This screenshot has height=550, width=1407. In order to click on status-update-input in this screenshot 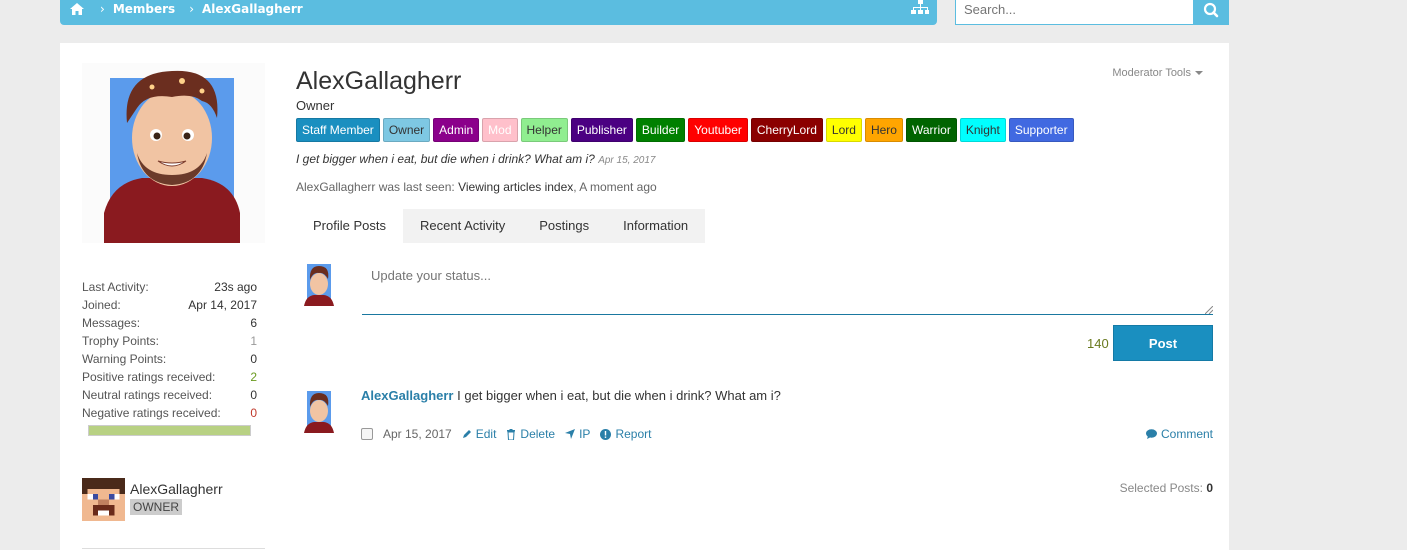, I will do `click(787, 288)`.